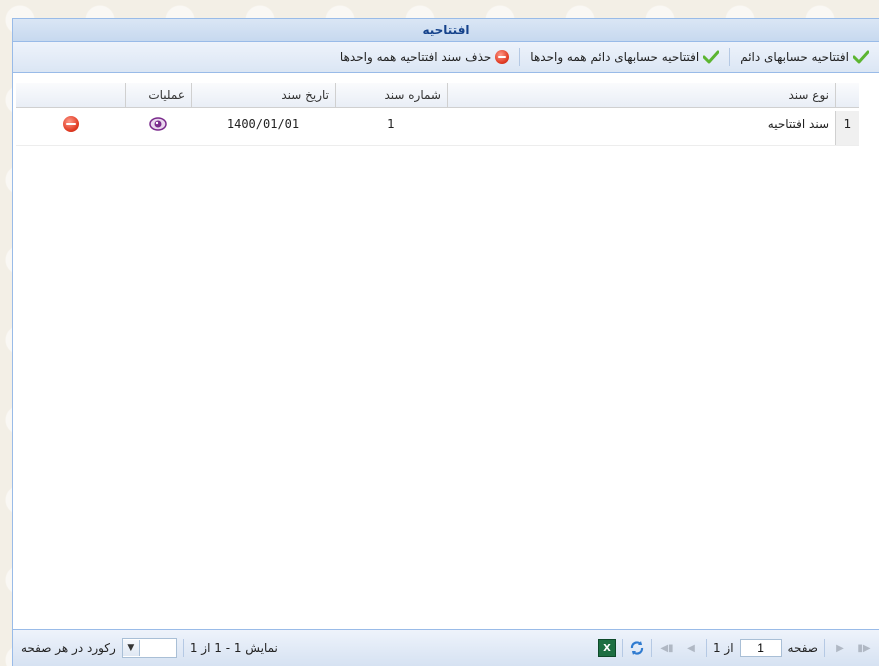 The height and width of the screenshot is (666, 879). I want to click on refresh-icon, so click(637, 648).